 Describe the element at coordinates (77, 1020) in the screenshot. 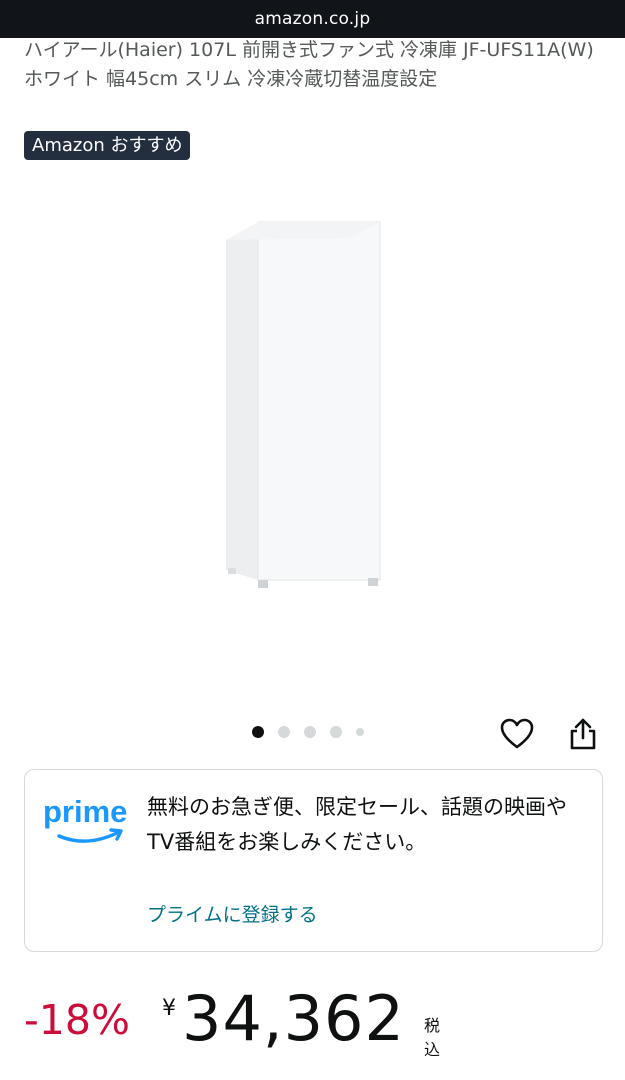

I see `discount-percentage: -18%` at that location.